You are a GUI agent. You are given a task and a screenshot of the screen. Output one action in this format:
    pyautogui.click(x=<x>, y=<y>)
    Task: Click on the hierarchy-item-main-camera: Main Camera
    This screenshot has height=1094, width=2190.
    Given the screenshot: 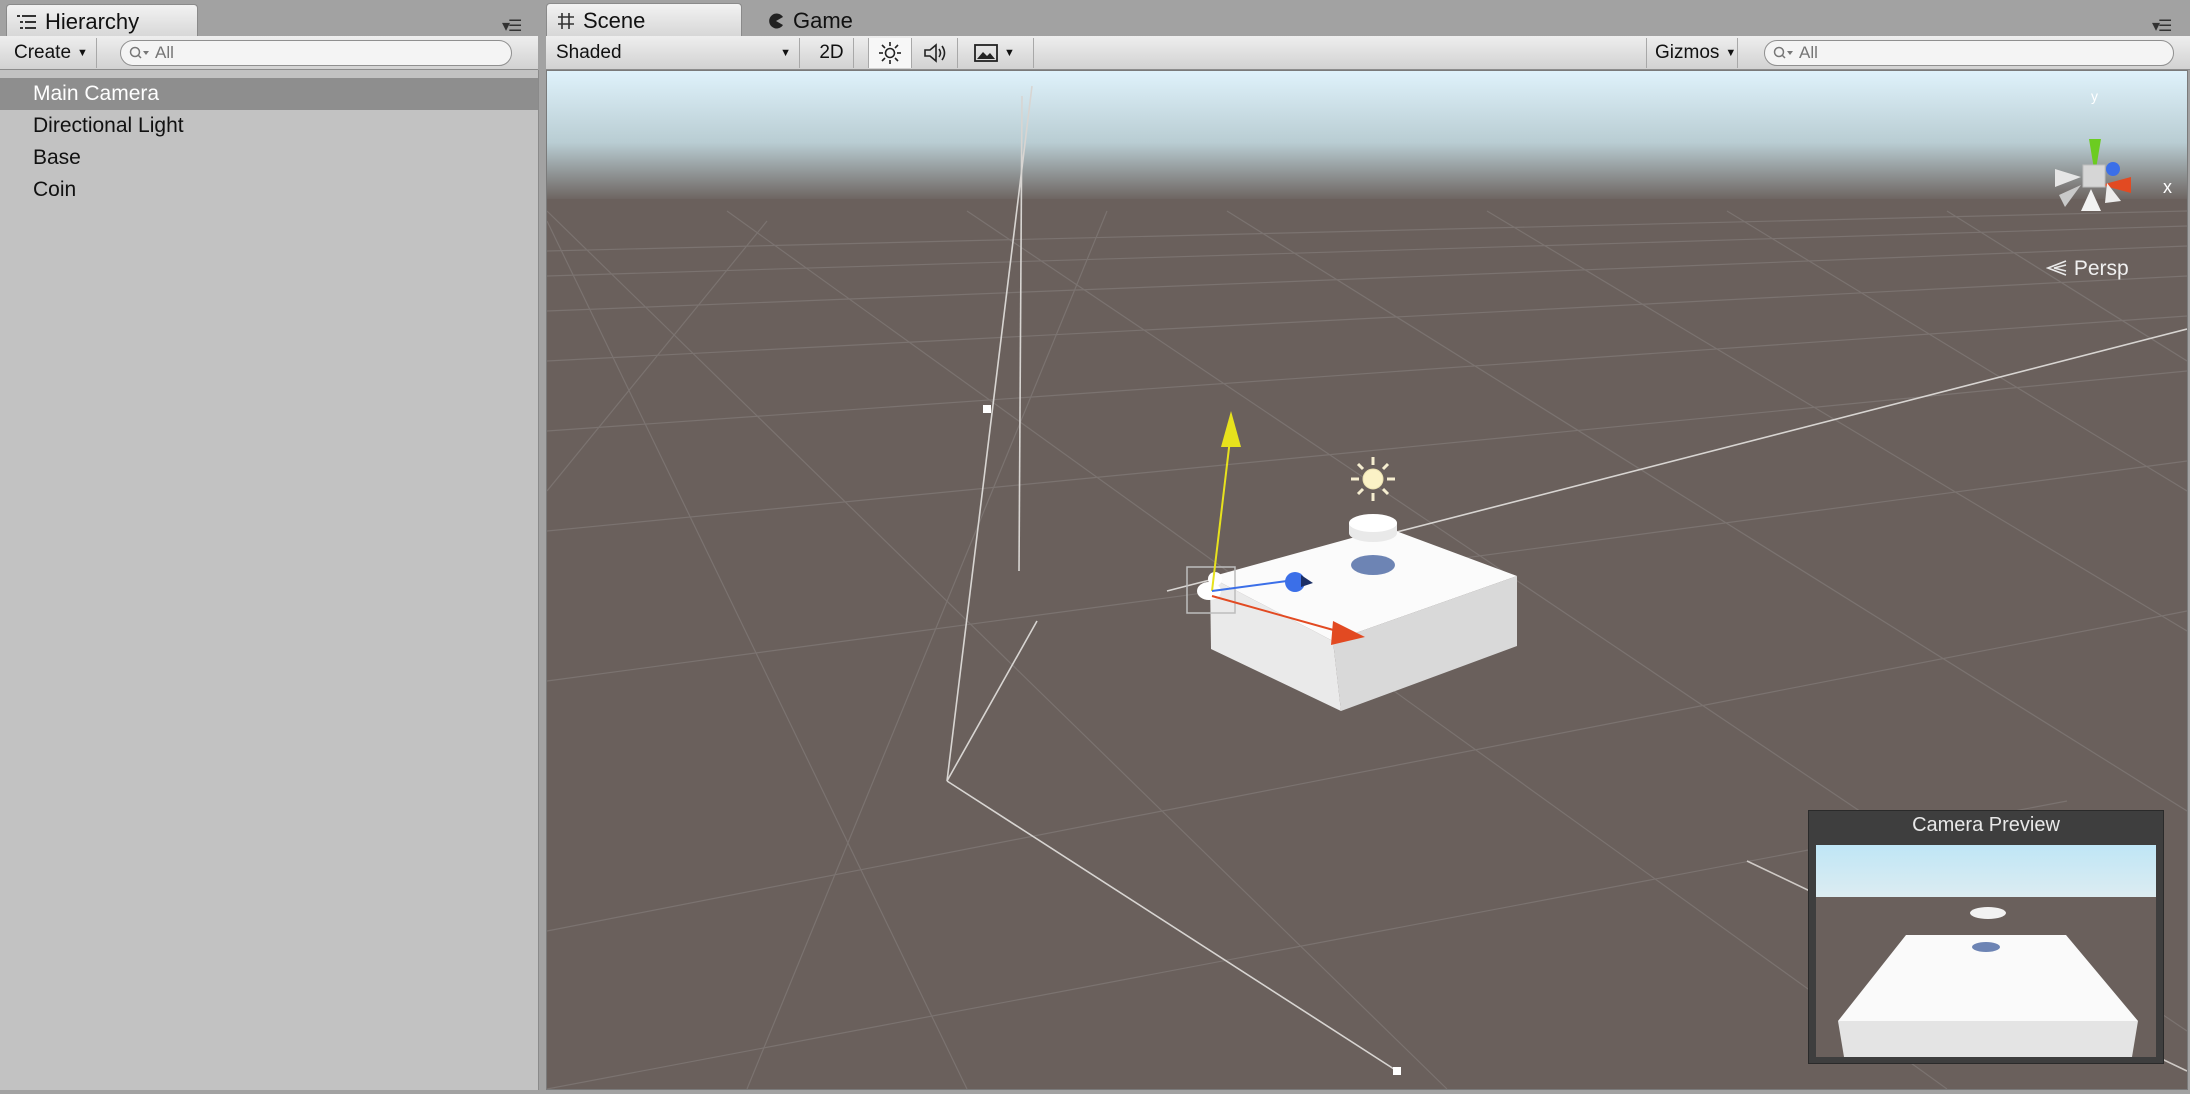 What is the action you would take?
    pyautogui.click(x=269, y=94)
    